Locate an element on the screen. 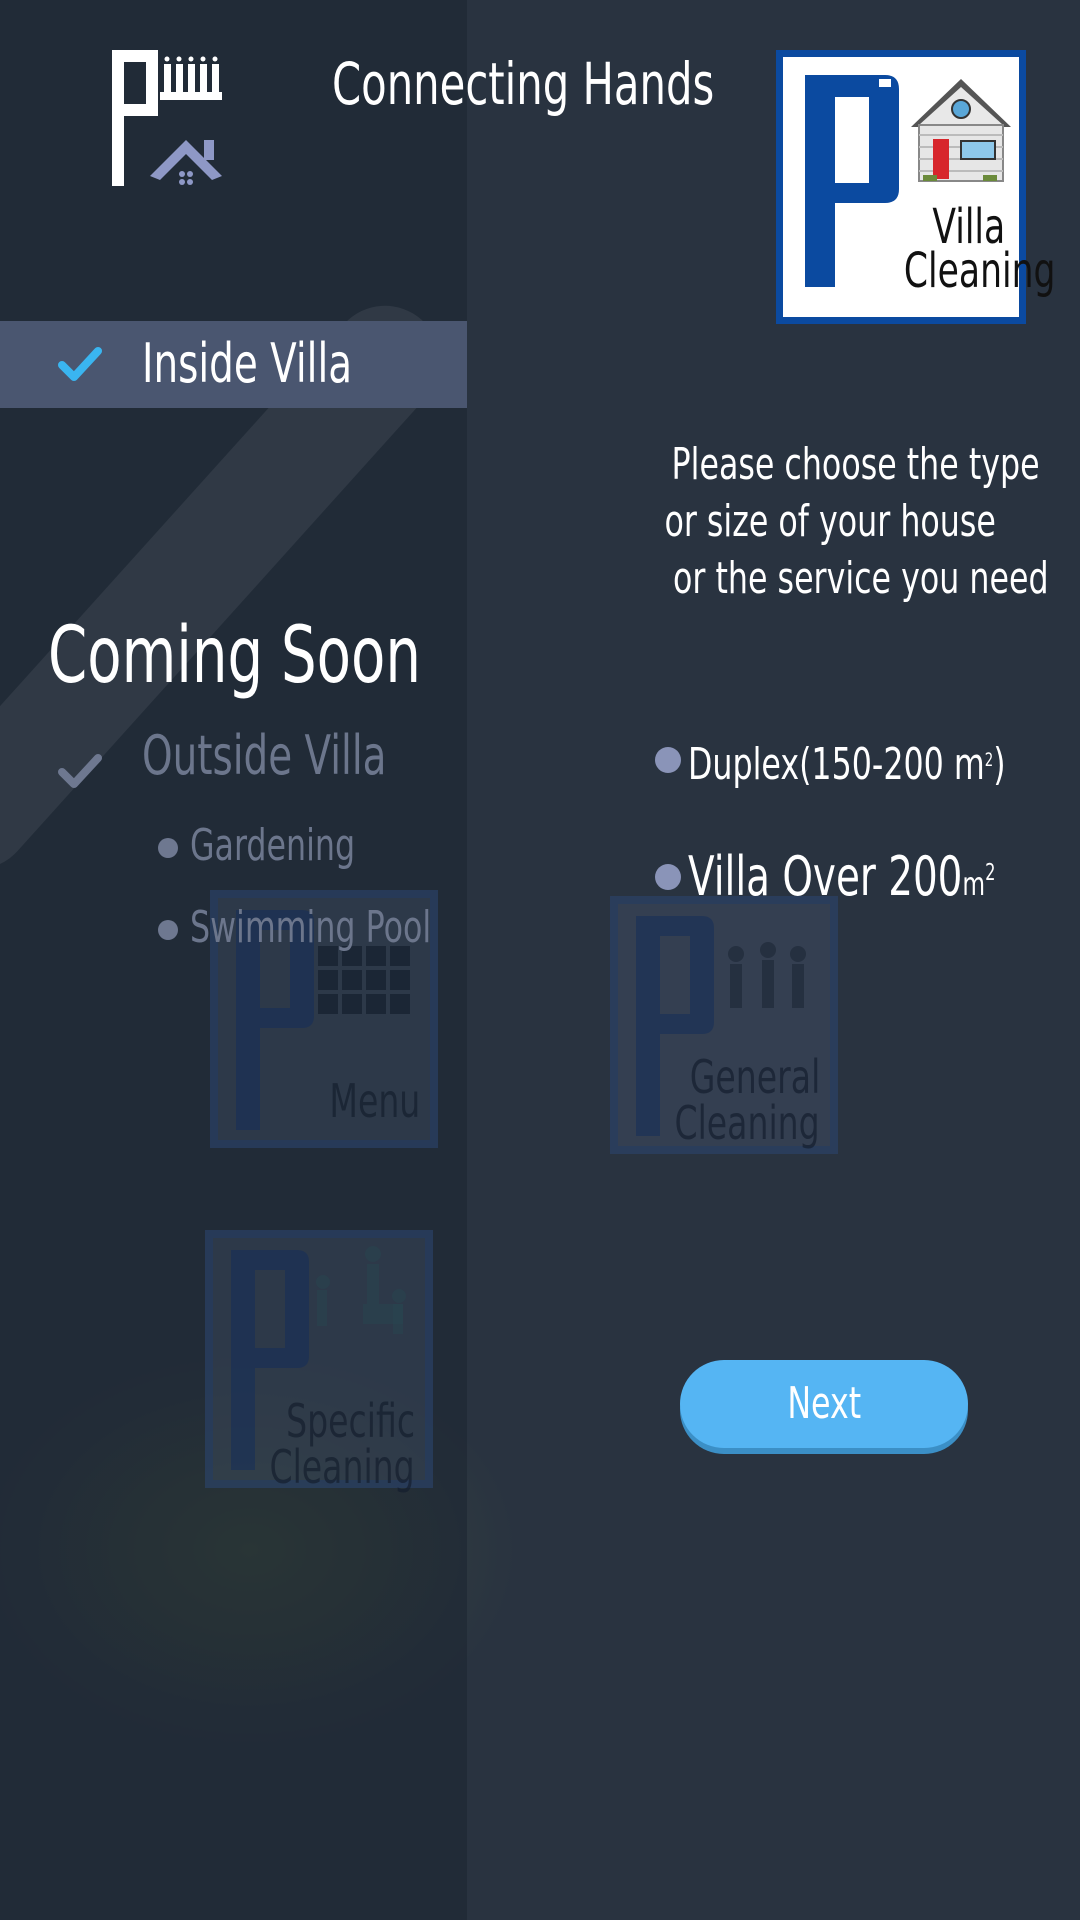 This screenshot has width=1080, height=1920. sidebar-item-label: Inside Villa is located at coordinates (247, 363).